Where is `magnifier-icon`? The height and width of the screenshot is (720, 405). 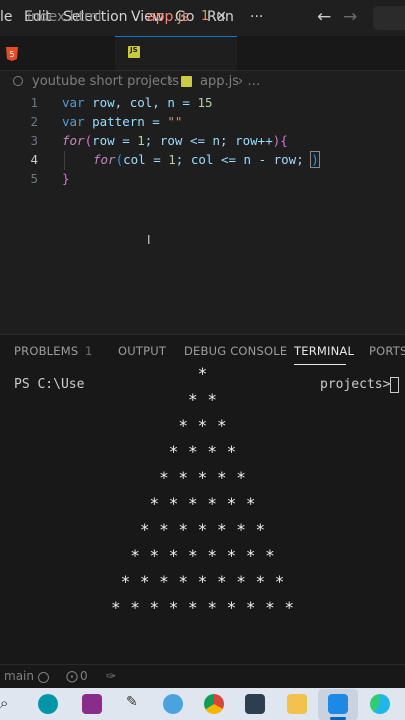 magnifier-icon is located at coordinates (173, 704).